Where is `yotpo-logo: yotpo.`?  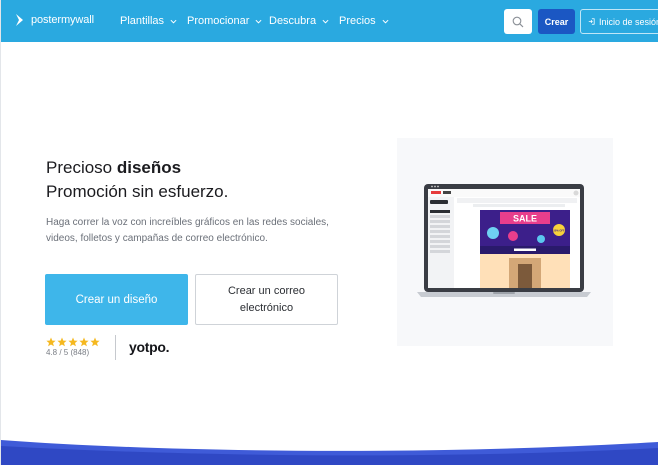
yotpo-logo: yotpo. is located at coordinates (149, 347).